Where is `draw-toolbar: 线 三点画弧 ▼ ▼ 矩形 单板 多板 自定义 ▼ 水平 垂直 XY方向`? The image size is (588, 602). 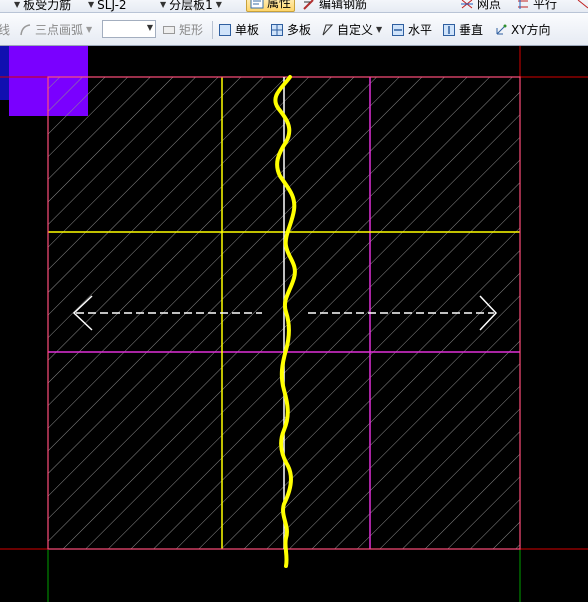
draw-toolbar: 线 三点画弧 ▼ ▼ 矩形 单板 多板 自定义 ▼ 水平 垂直 XY方向 is located at coordinates (294, 29).